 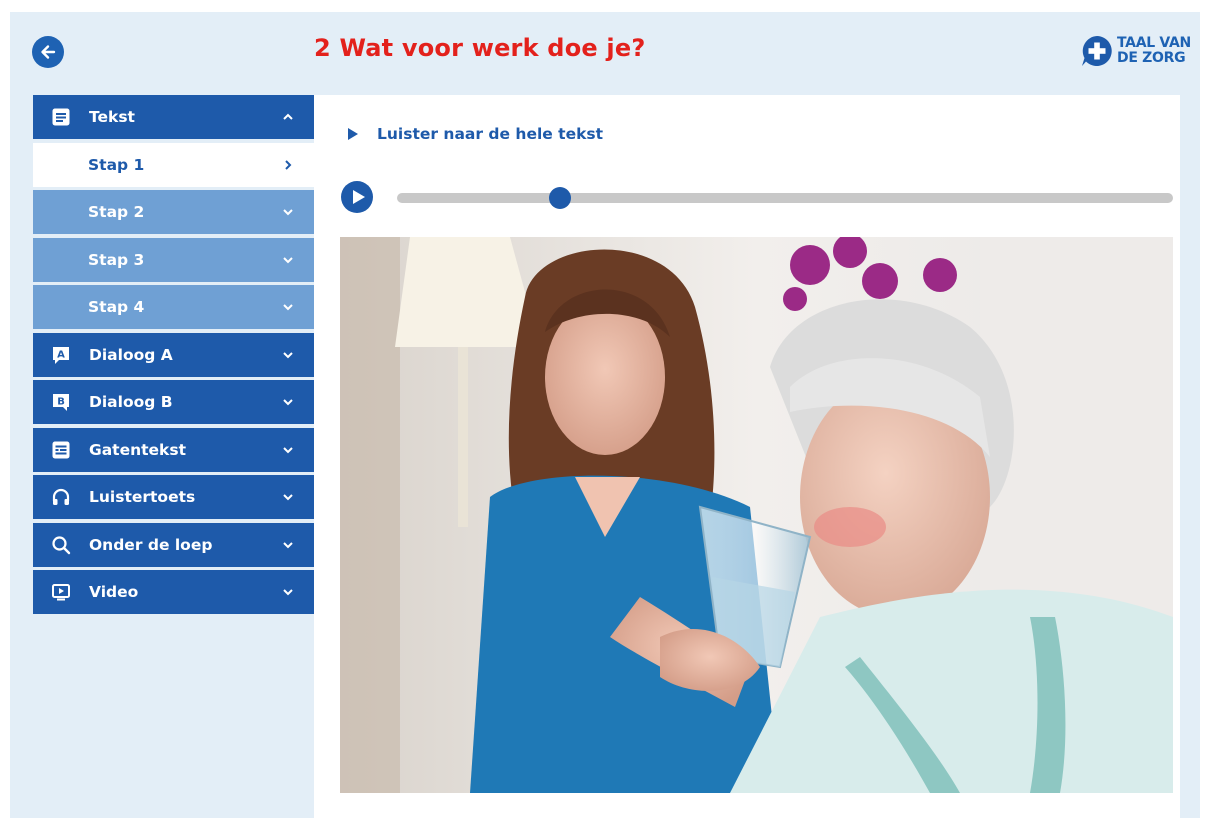 What do you see at coordinates (116, 307) in the screenshot?
I see `sidebar-item-label: Stap 4` at bounding box center [116, 307].